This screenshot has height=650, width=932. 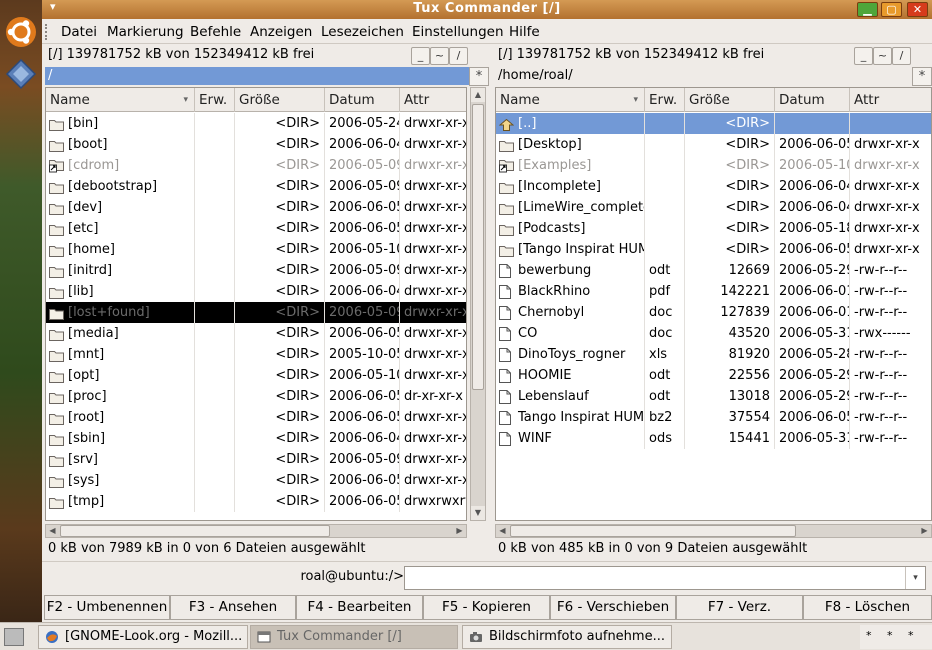 I want to click on left-file-row: [mnt] <DIR> 2005-10-05 drwxr-xr-x, so click(x=256, y=354).